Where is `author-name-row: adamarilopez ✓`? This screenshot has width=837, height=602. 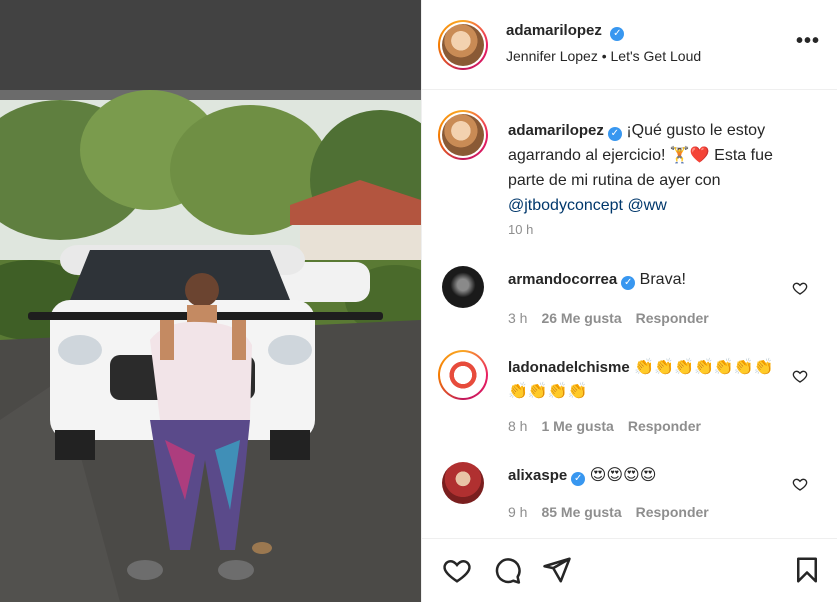
author-name-row: adamarilopez ✓ is located at coordinates (565, 31).